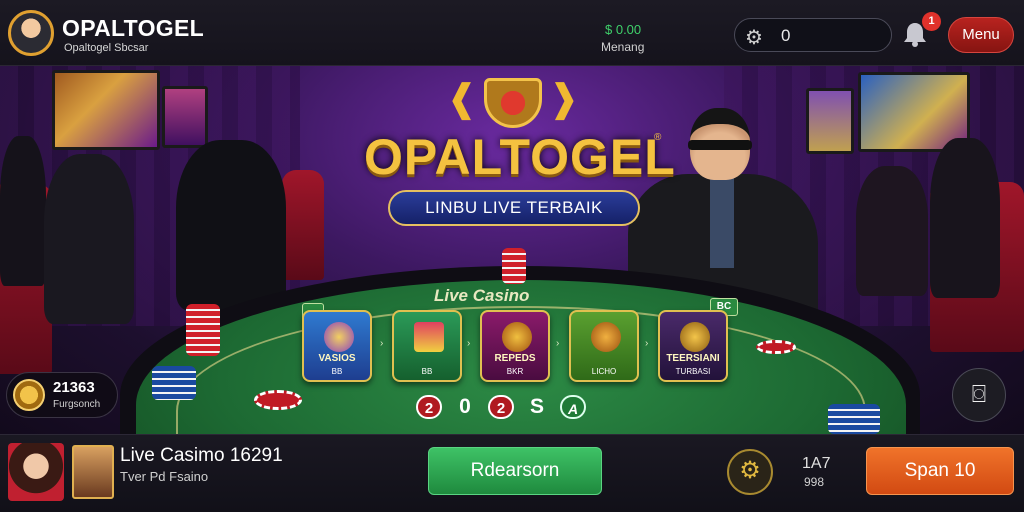 Image resolution: width=1024 pixels, height=512 pixels. Describe the element at coordinates (93, 472) in the screenshot. I see `table-thumbnail` at that location.